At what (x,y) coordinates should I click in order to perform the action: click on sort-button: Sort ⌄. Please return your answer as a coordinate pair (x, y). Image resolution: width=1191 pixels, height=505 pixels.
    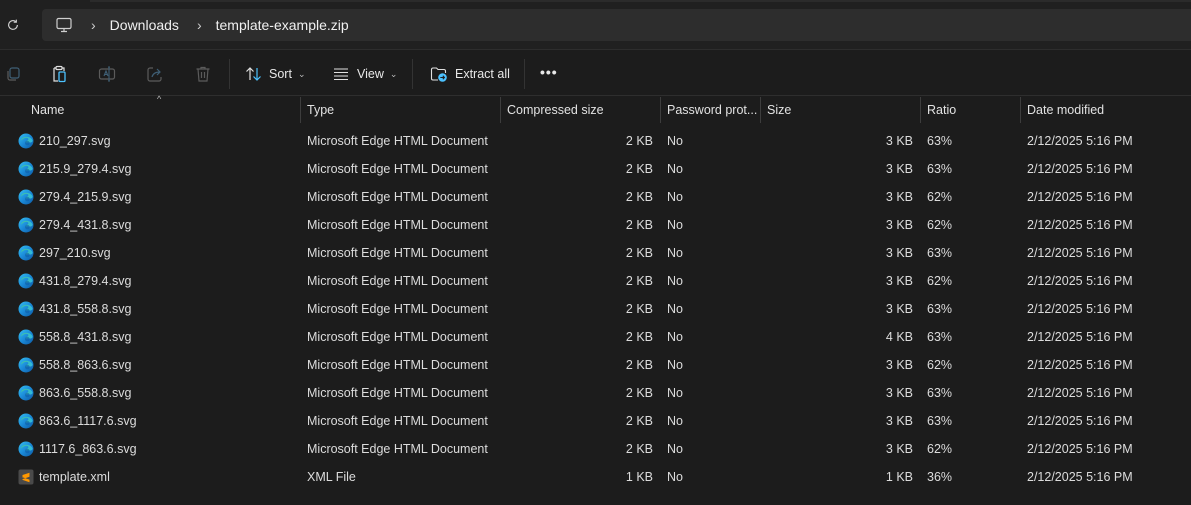
    Looking at the image, I should click on (275, 74).